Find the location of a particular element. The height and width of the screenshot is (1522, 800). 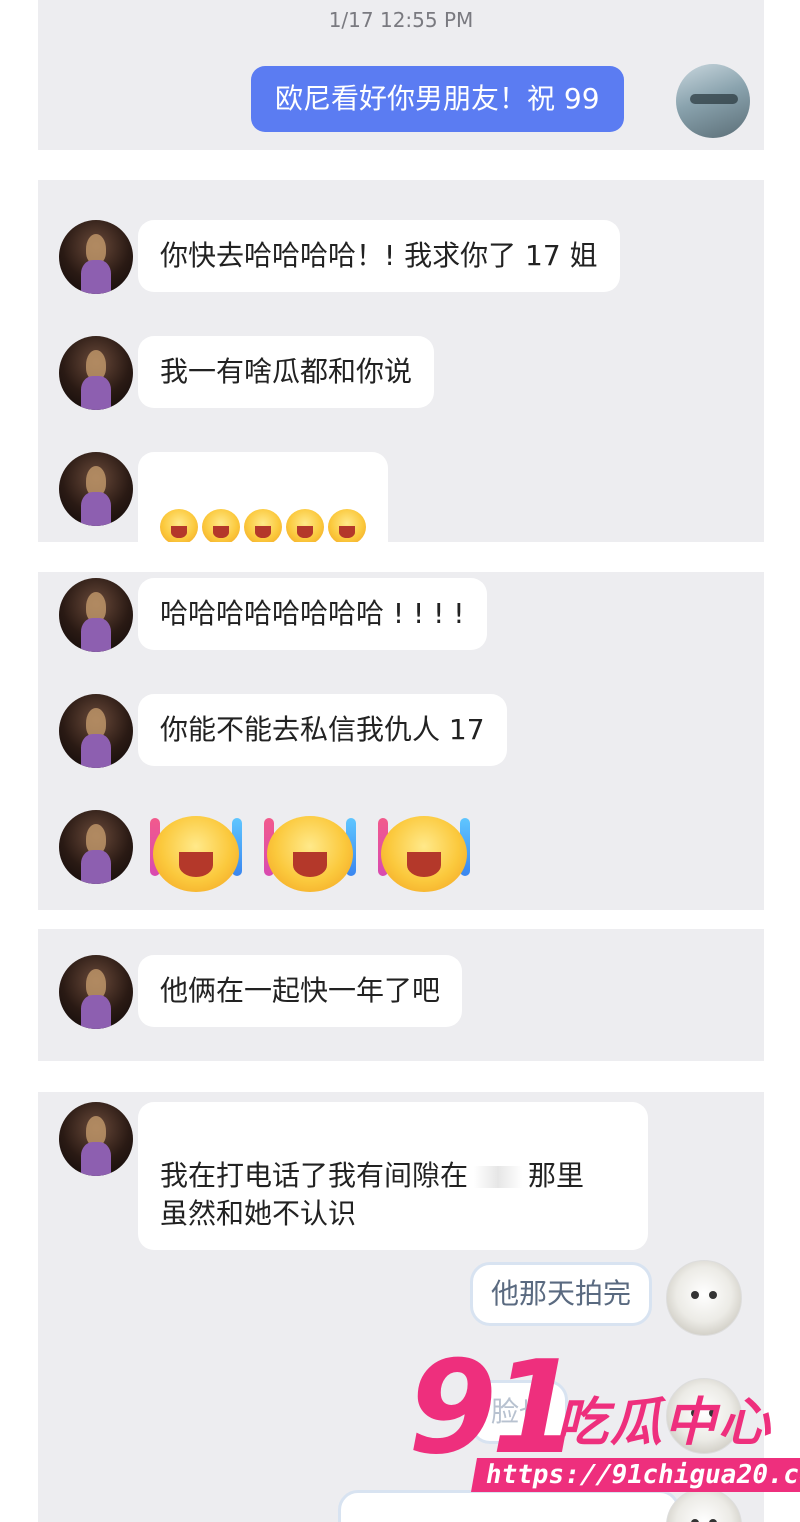

sticker-message is located at coordinates (310, 854).